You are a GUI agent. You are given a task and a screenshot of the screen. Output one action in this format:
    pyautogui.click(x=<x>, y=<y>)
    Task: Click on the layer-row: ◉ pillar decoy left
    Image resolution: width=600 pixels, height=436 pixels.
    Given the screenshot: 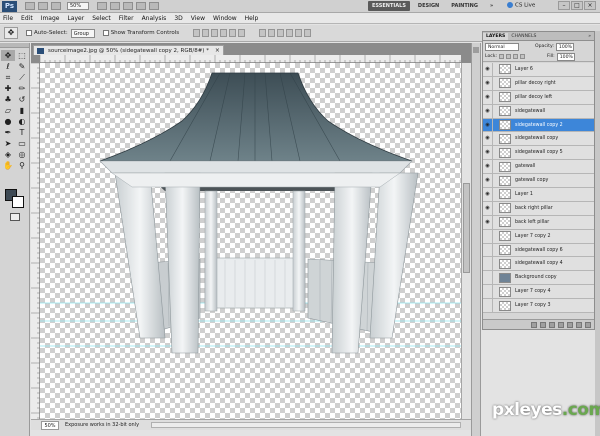 What is the action you would take?
    pyautogui.click(x=538, y=97)
    